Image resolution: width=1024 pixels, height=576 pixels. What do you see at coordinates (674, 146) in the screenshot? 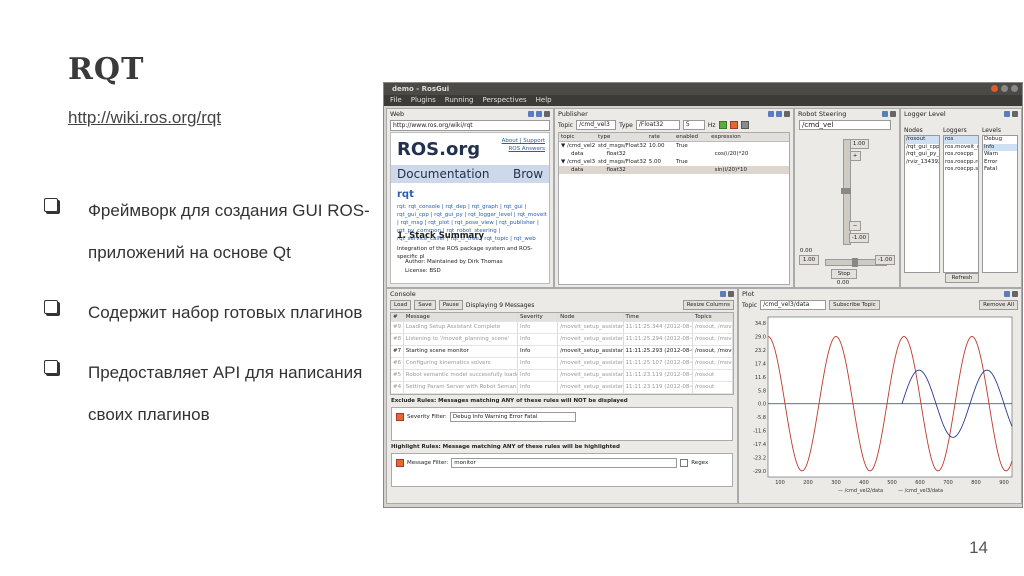
I see `table-row: ▼ /cmd_vel2 std_msgs/Float32 10.00 True` at bounding box center [674, 146].